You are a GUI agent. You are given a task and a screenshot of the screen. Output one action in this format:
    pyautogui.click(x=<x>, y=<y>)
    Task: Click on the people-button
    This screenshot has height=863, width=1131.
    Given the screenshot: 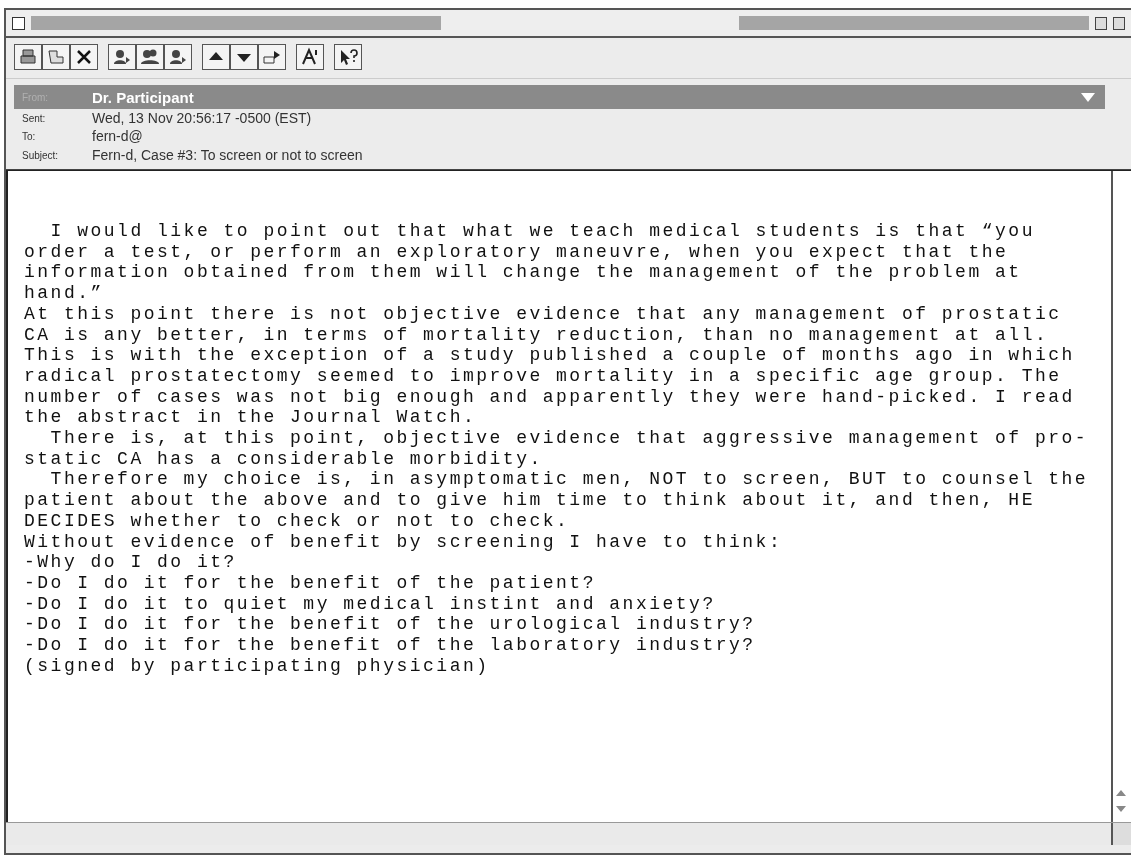 What is the action you would take?
    pyautogui.click(x=150, y=57)
    